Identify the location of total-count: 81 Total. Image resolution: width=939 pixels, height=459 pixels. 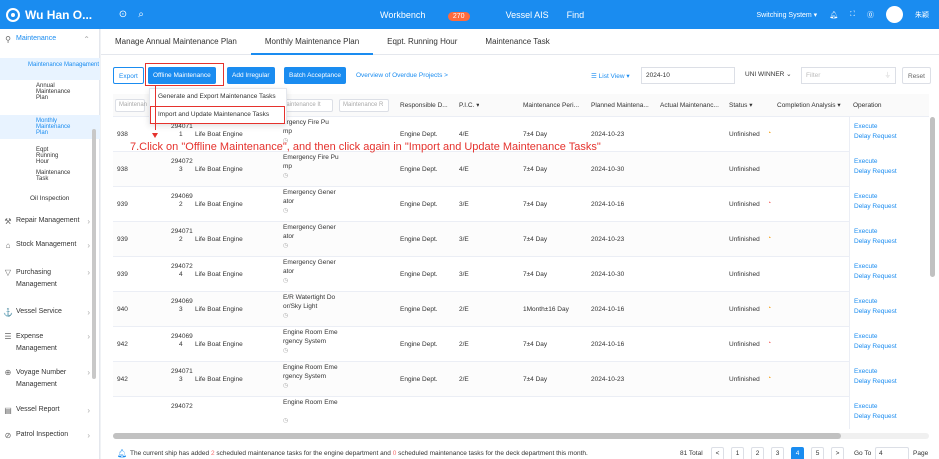
(691, 453).